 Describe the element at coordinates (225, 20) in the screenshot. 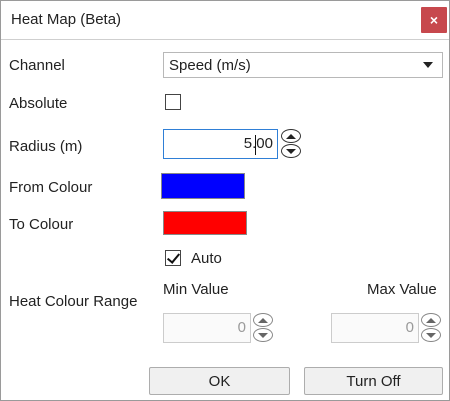

I see `title-bar: Heat Map (Beta) ×` at that location.